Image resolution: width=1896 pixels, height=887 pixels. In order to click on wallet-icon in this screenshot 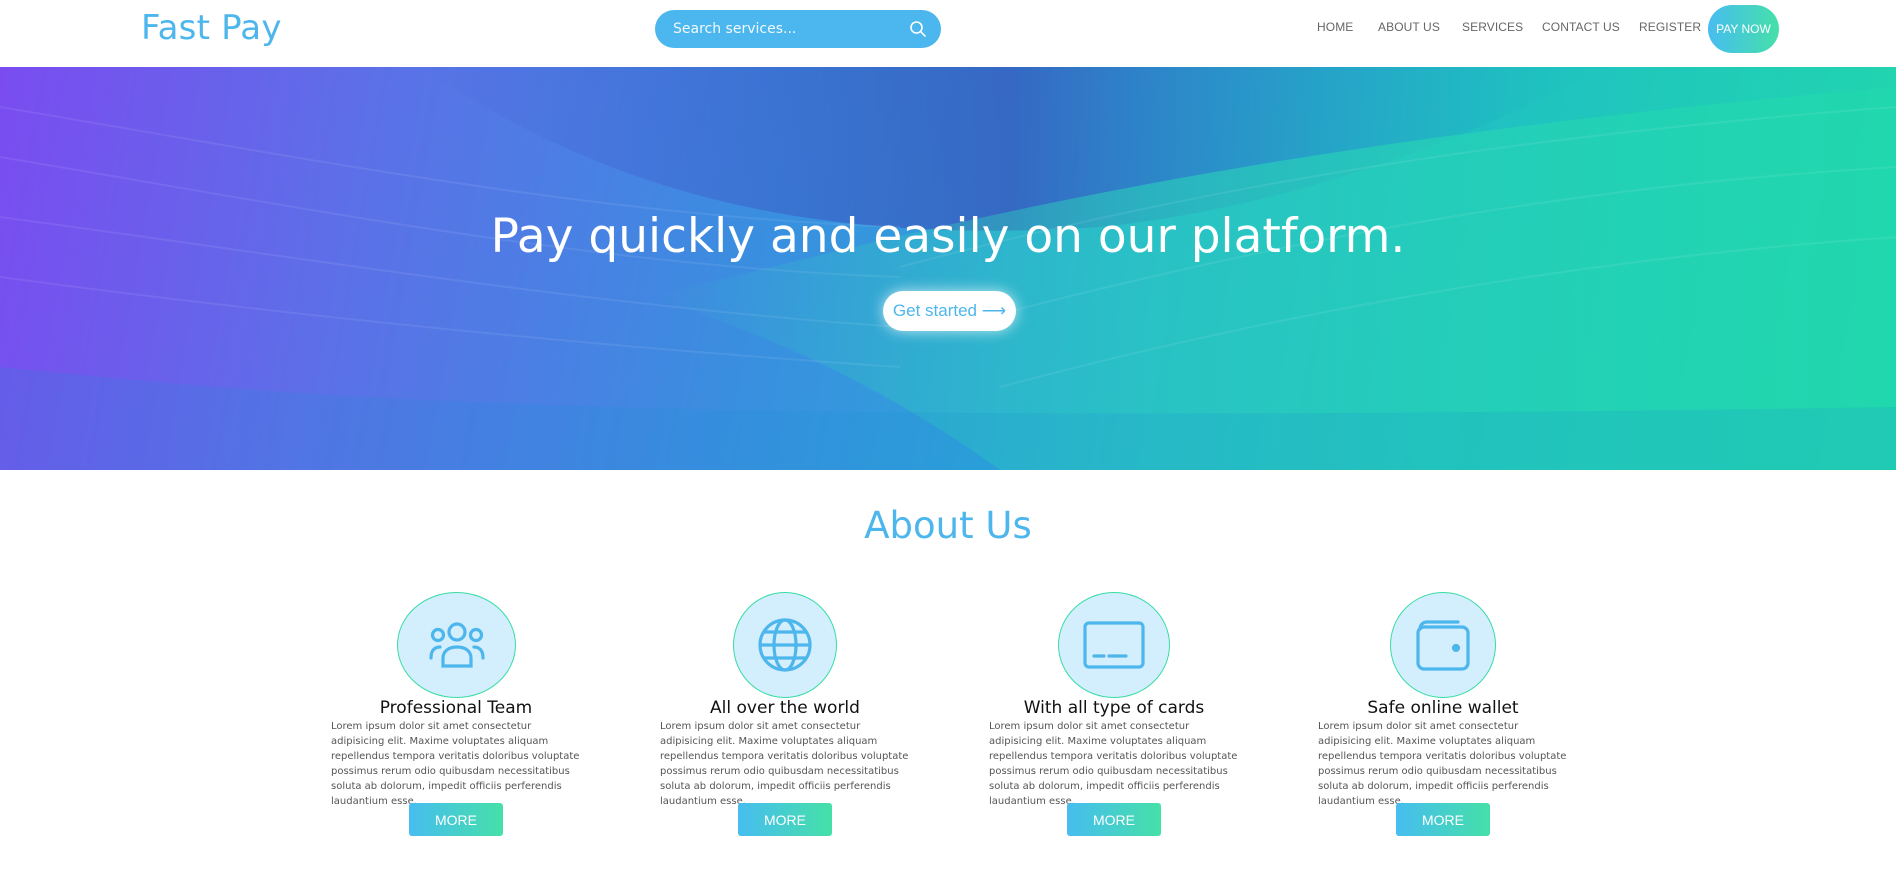, I will do `click(1443, 645)`.